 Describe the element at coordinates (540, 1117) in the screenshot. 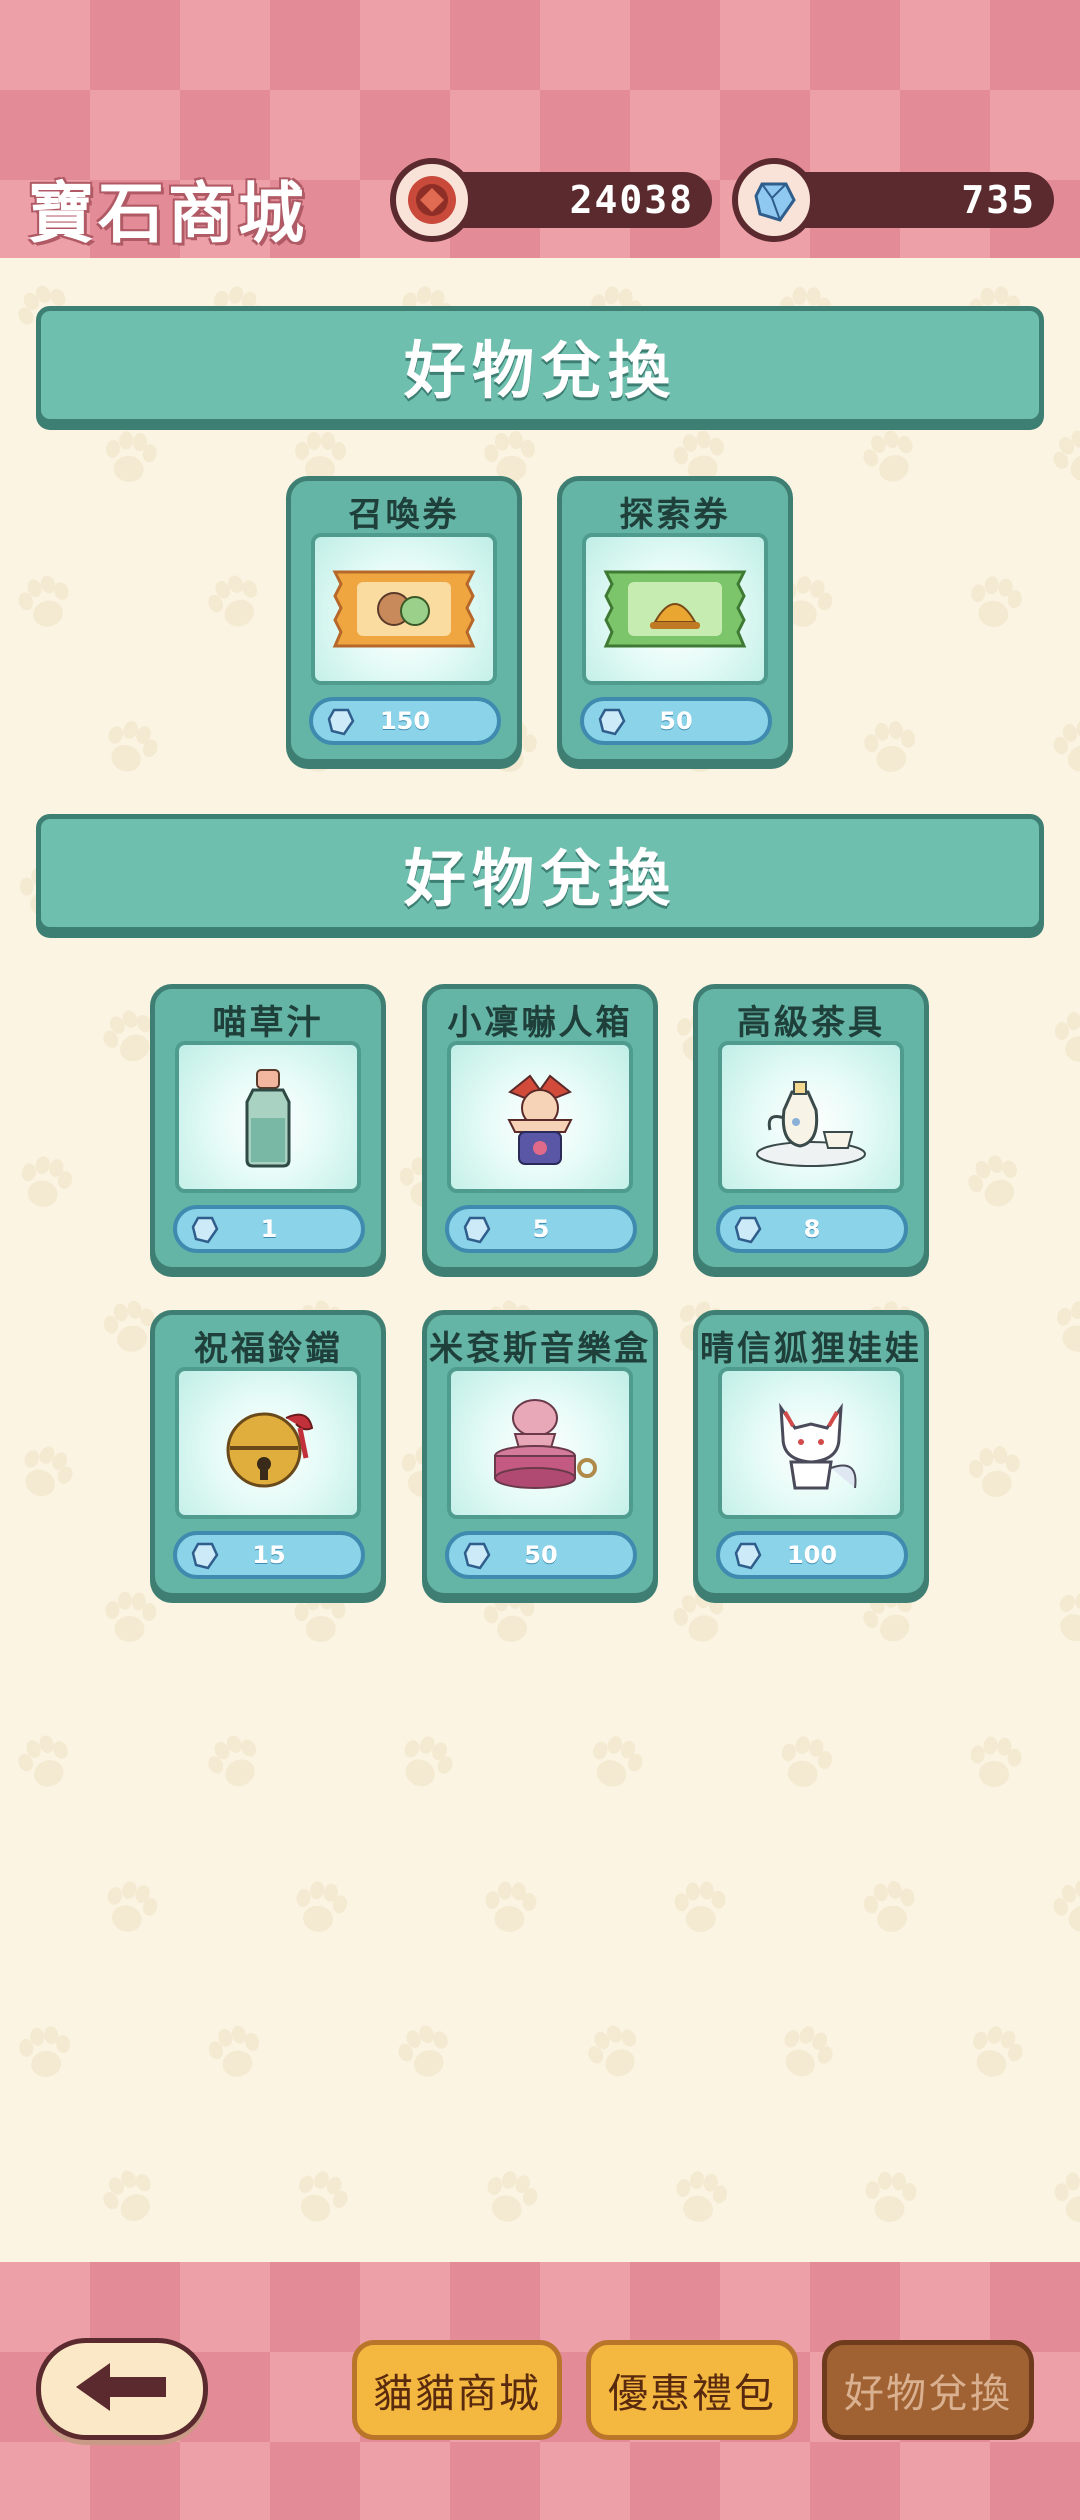

I see `jack-in-the-box-icon` at that location.